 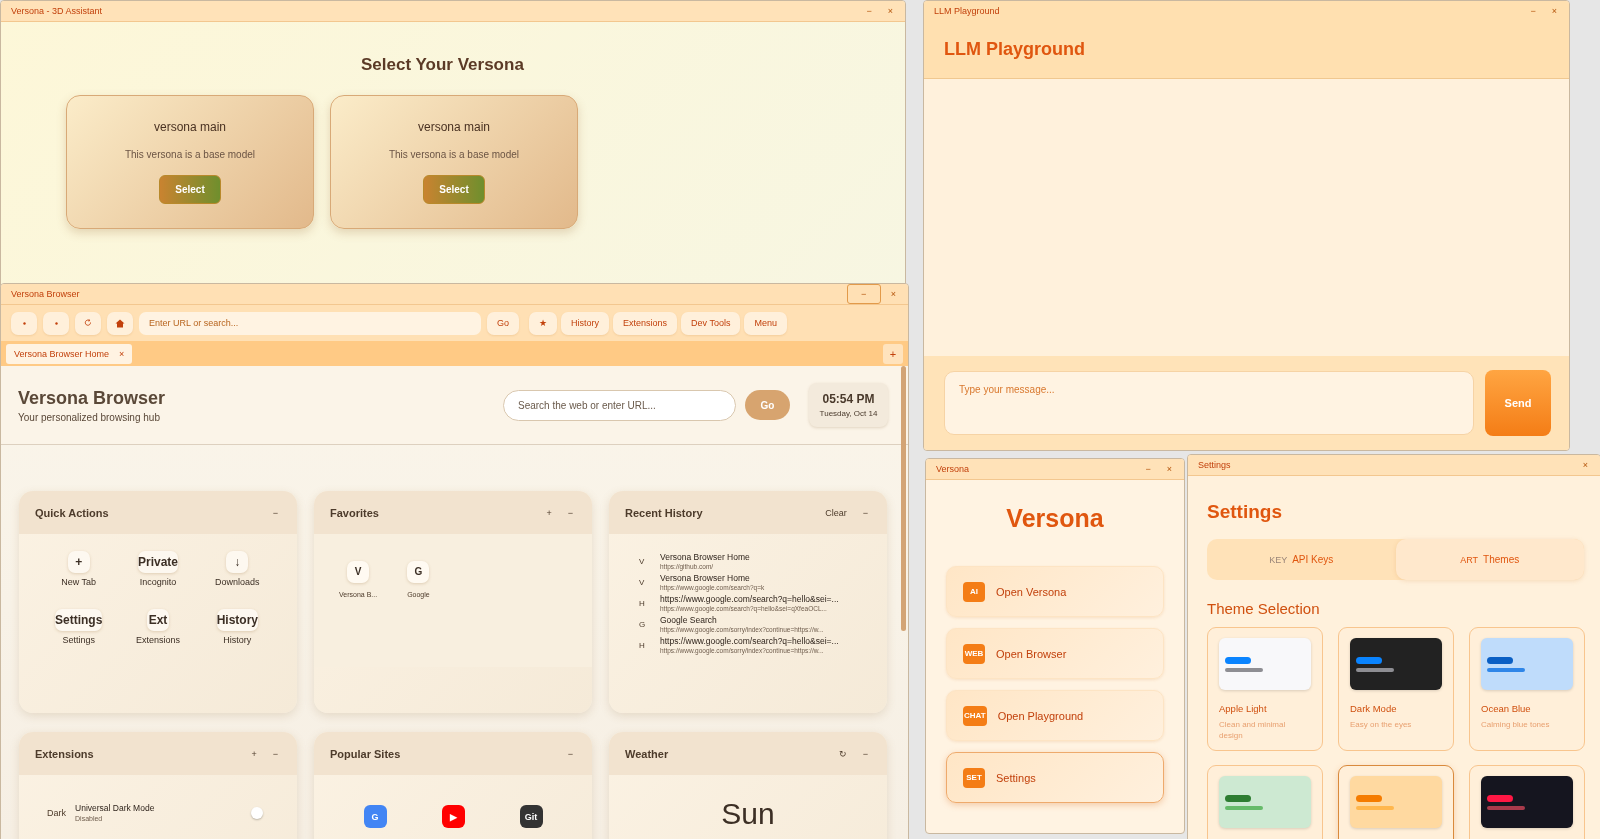 I want to click on widget-title: Weather, so click(x=647, y=753).